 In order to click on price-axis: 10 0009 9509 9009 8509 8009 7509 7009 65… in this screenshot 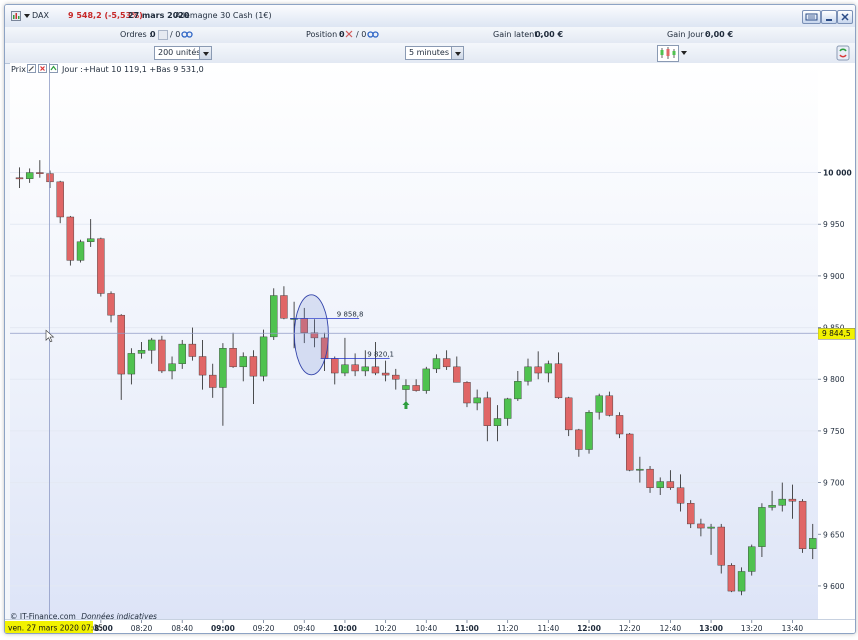, I will do `click(836, 341)`.